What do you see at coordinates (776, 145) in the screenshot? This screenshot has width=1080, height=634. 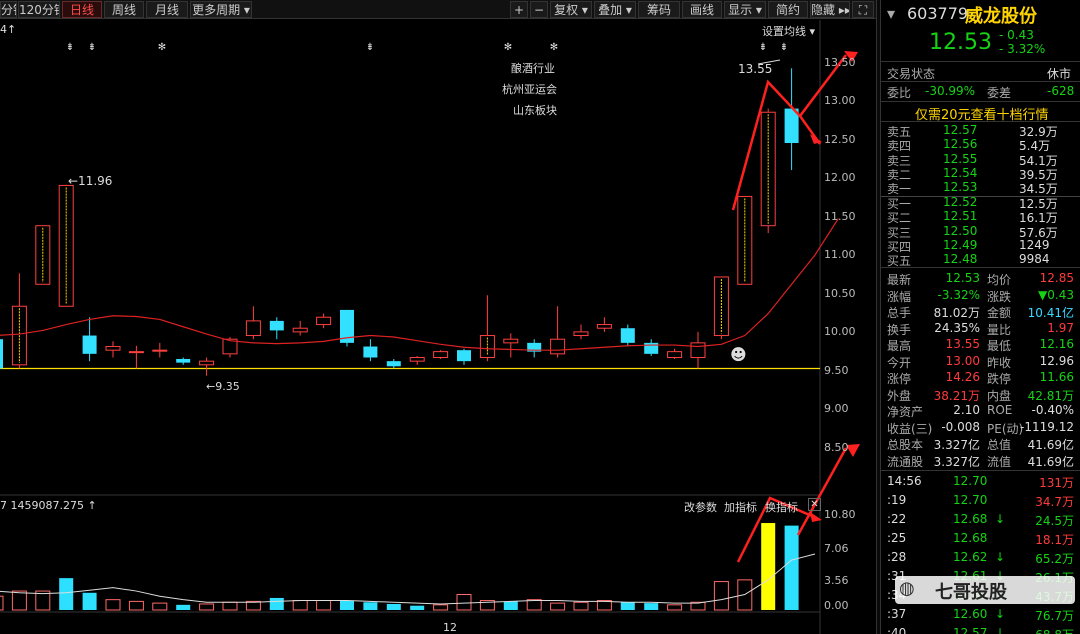 I see `trend-arrow` at bounding box center [776, 145].